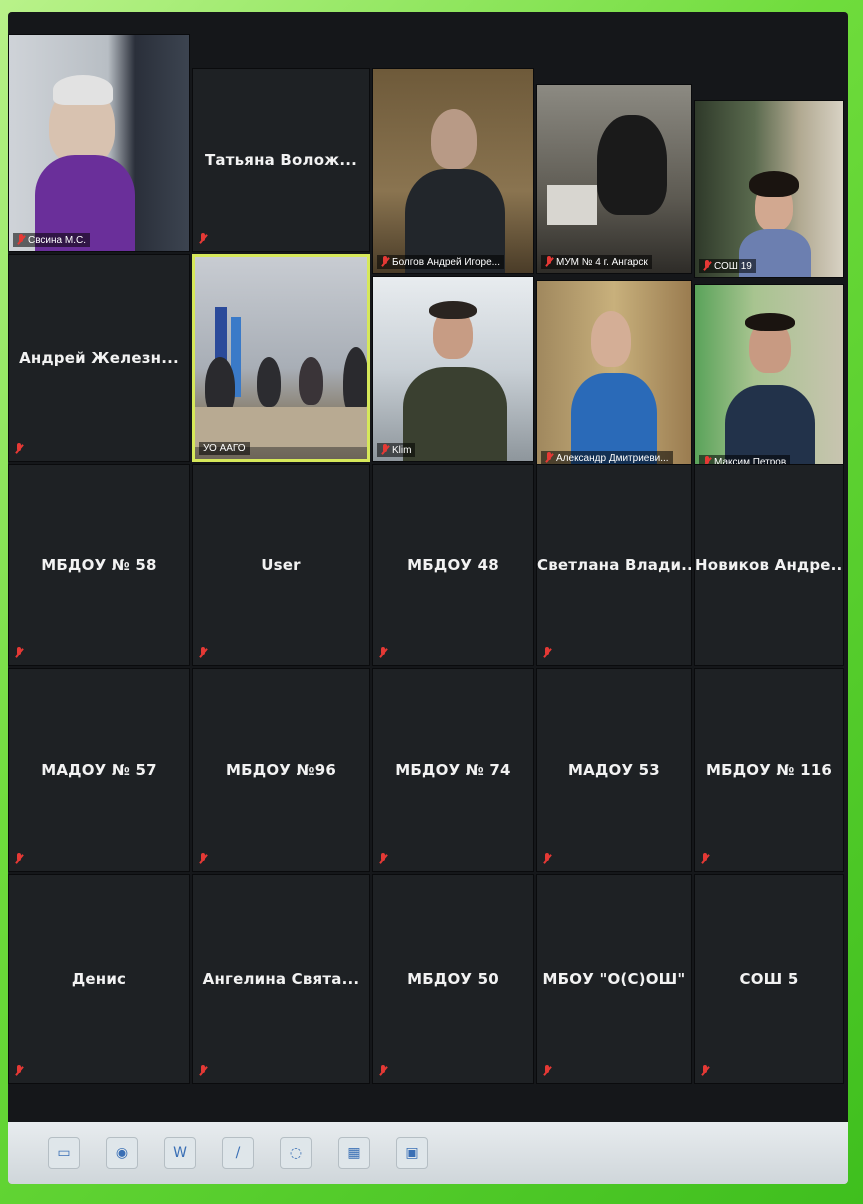  I want to click on participant-tile: Максим Петров, so click(769, 379).